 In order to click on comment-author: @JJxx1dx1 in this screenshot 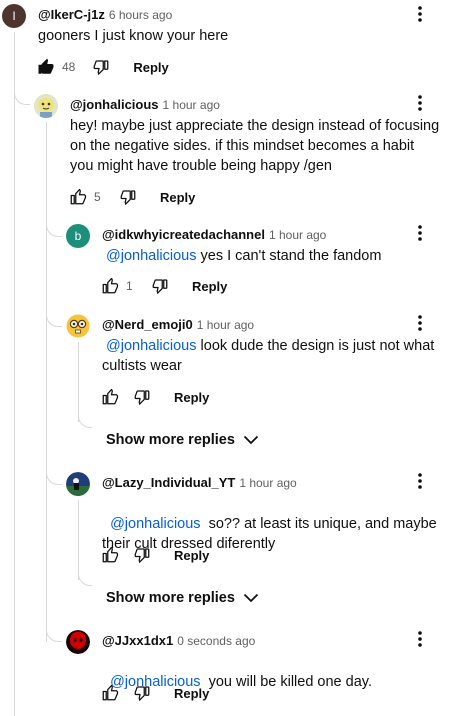, I will do `click(137, 640)`.